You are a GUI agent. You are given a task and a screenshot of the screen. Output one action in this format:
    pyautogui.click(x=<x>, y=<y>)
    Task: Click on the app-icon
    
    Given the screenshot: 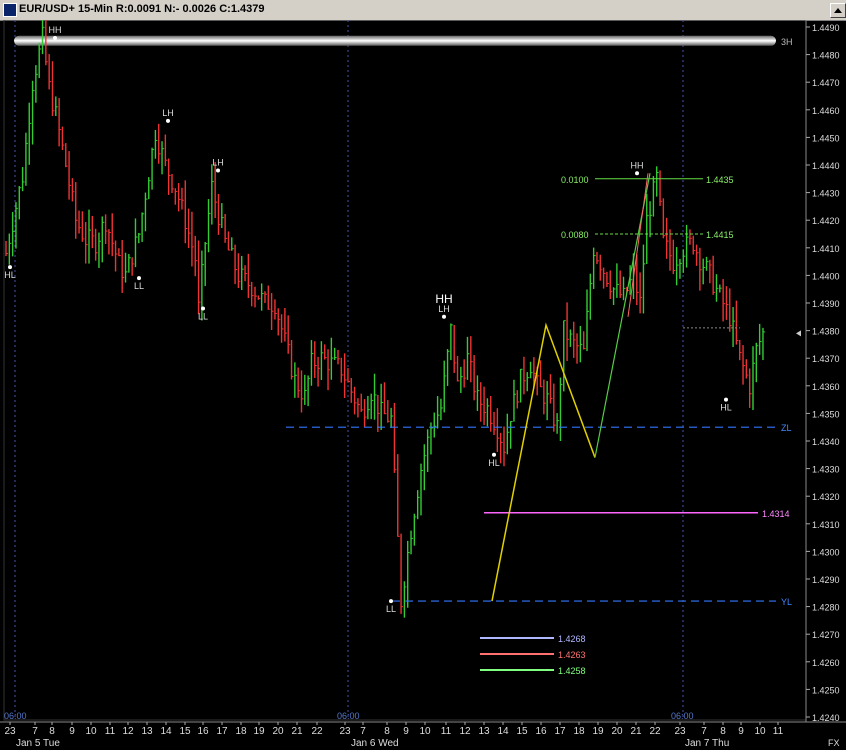 What is the action you would take?
    pyautogui.click(x=10, y=10)
    